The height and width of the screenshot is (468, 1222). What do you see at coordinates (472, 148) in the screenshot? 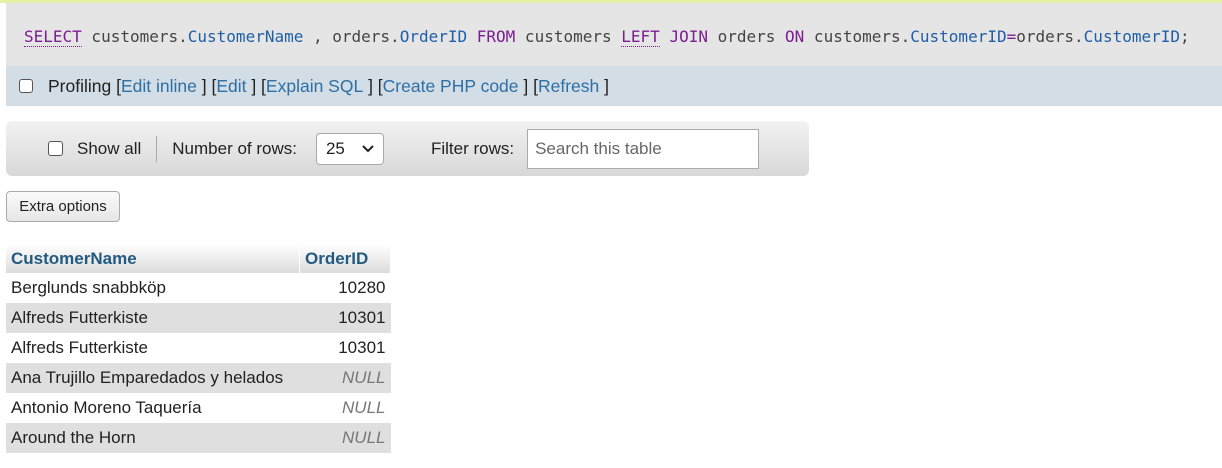
I see `filter-rows-label: Filter rows:` at bounding box center [472, 148].